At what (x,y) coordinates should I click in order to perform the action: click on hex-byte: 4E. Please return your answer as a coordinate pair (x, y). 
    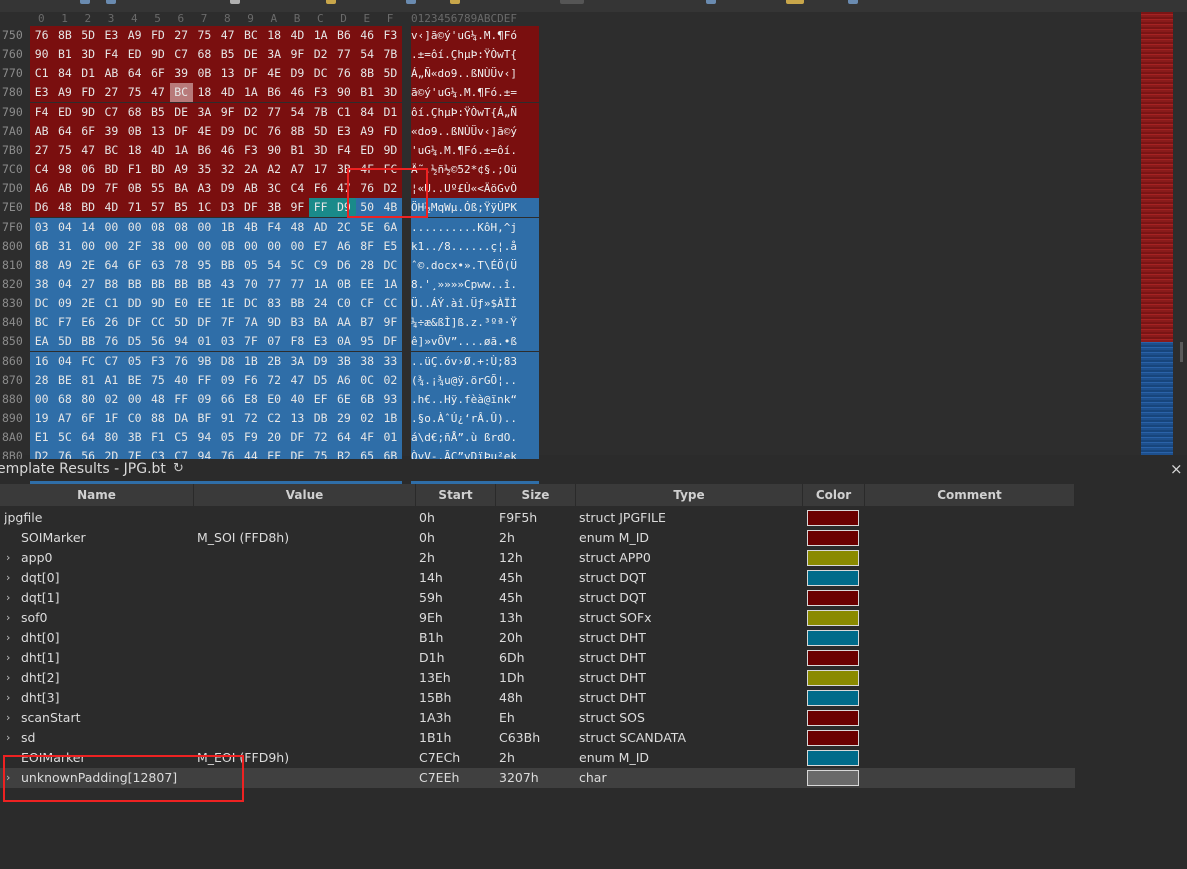
    Looking at the image, I should click on (204, 131).